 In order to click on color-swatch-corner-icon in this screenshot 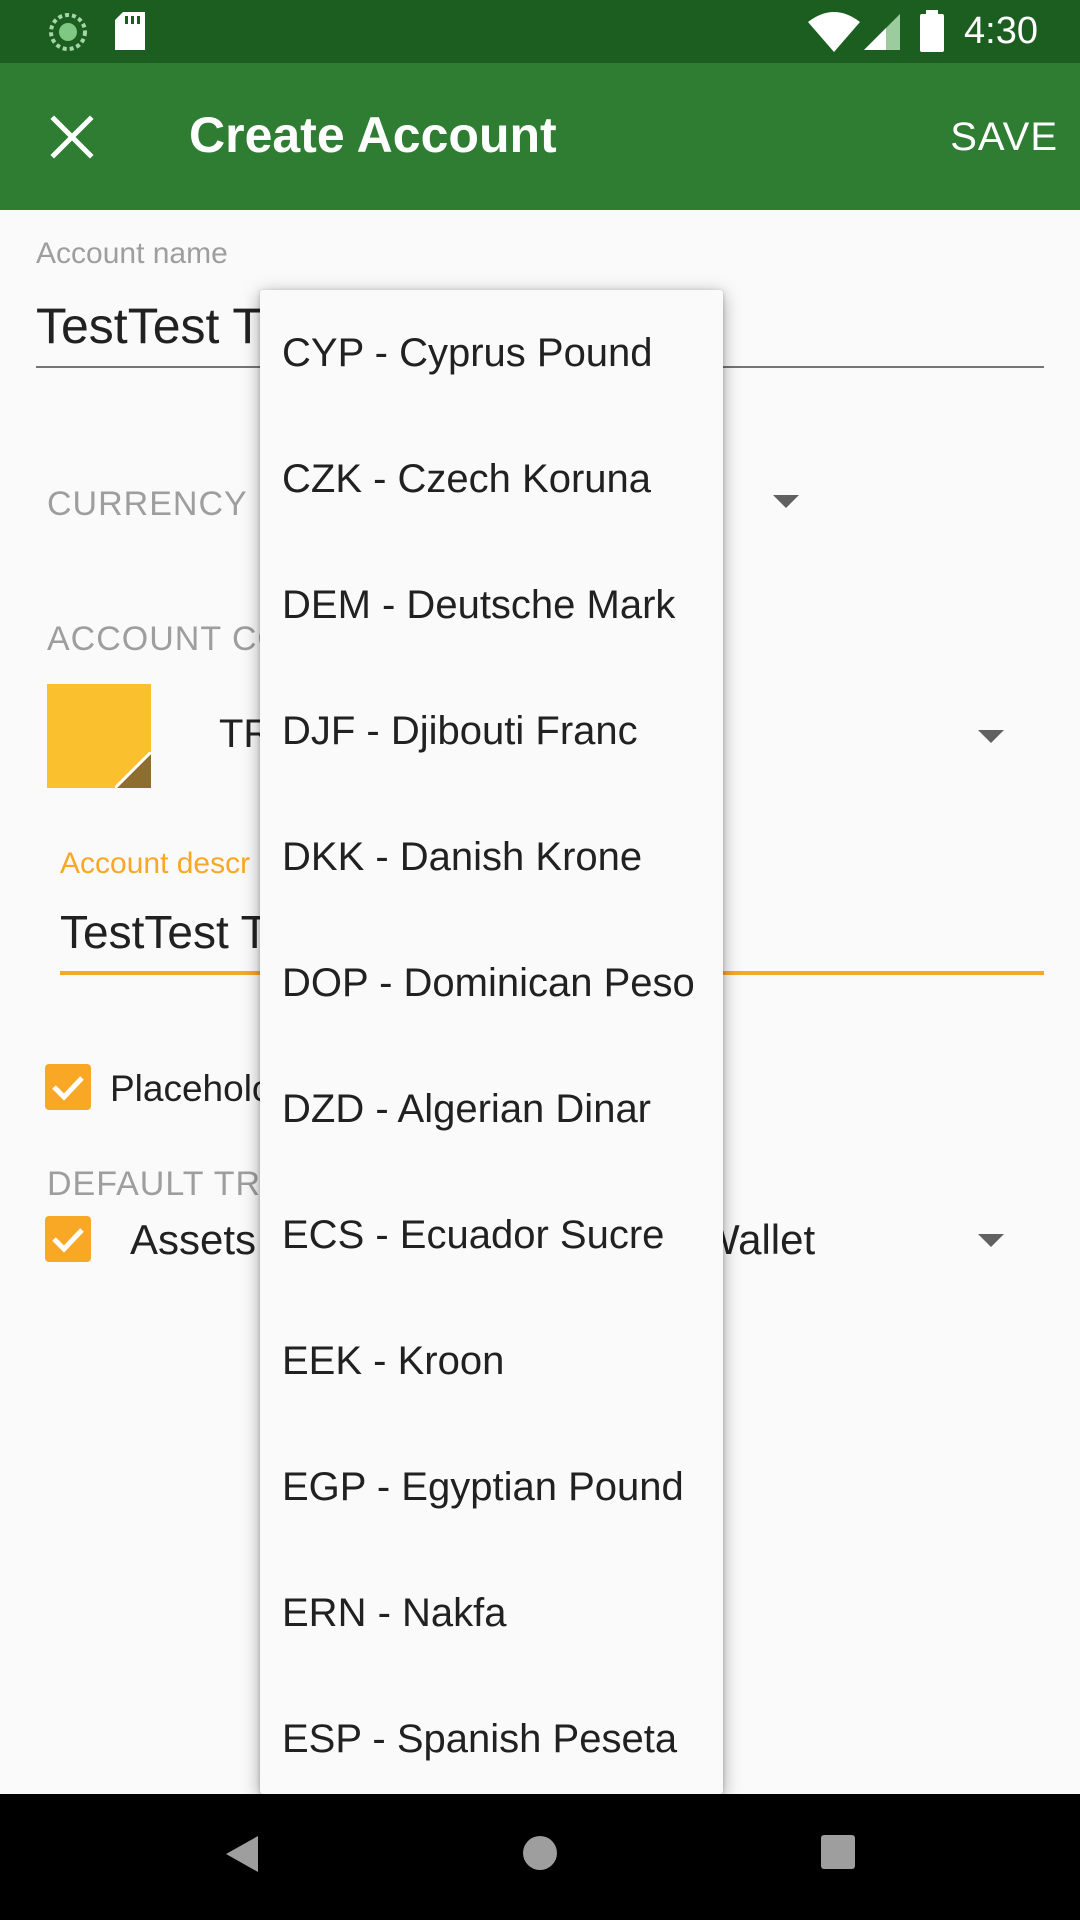, I will do `click(133, 770)`.